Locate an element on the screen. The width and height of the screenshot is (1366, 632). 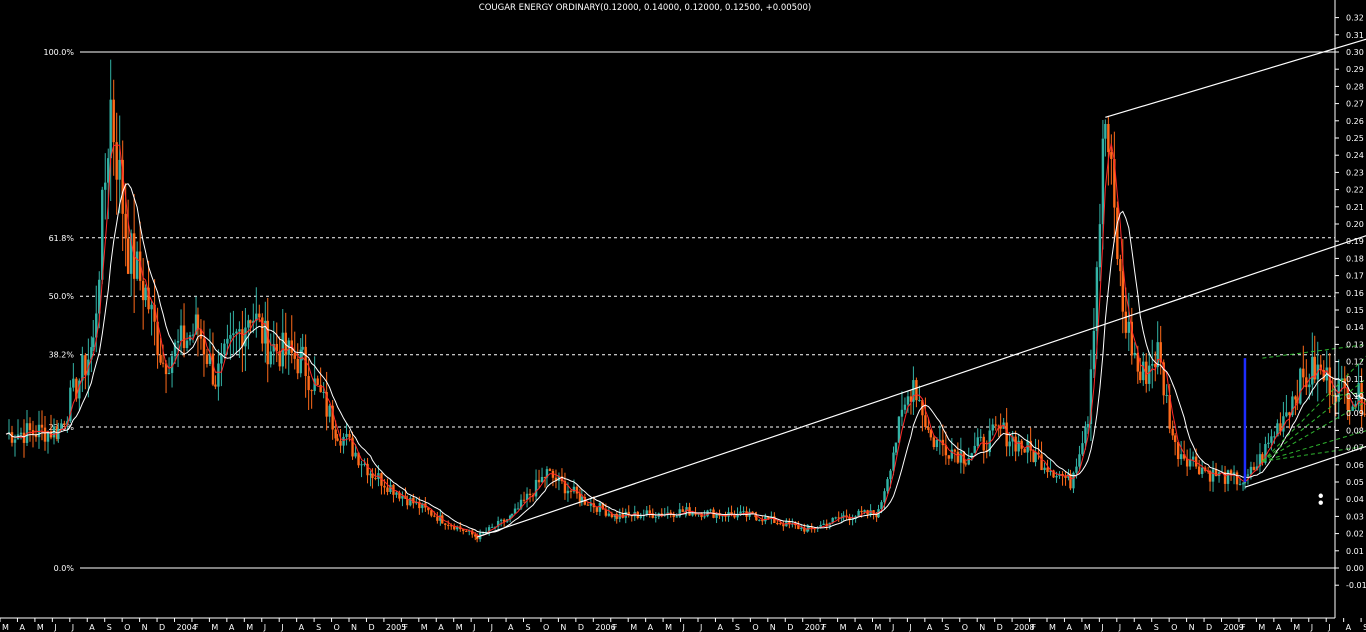
y-tick-label: -0.01 is located at coordinates (1356, 585).